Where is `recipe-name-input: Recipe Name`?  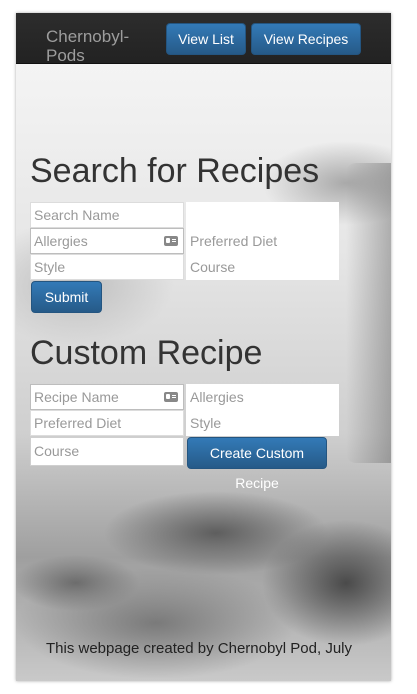
recipe-name-input: Recipe Name is located at coordinates (107, 397).